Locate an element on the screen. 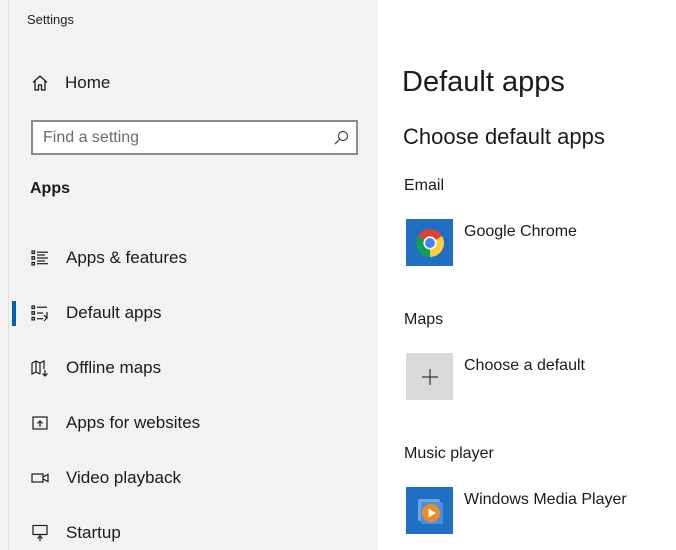 The image size is (676, 550). search-box is located at coordinates (194, 137).